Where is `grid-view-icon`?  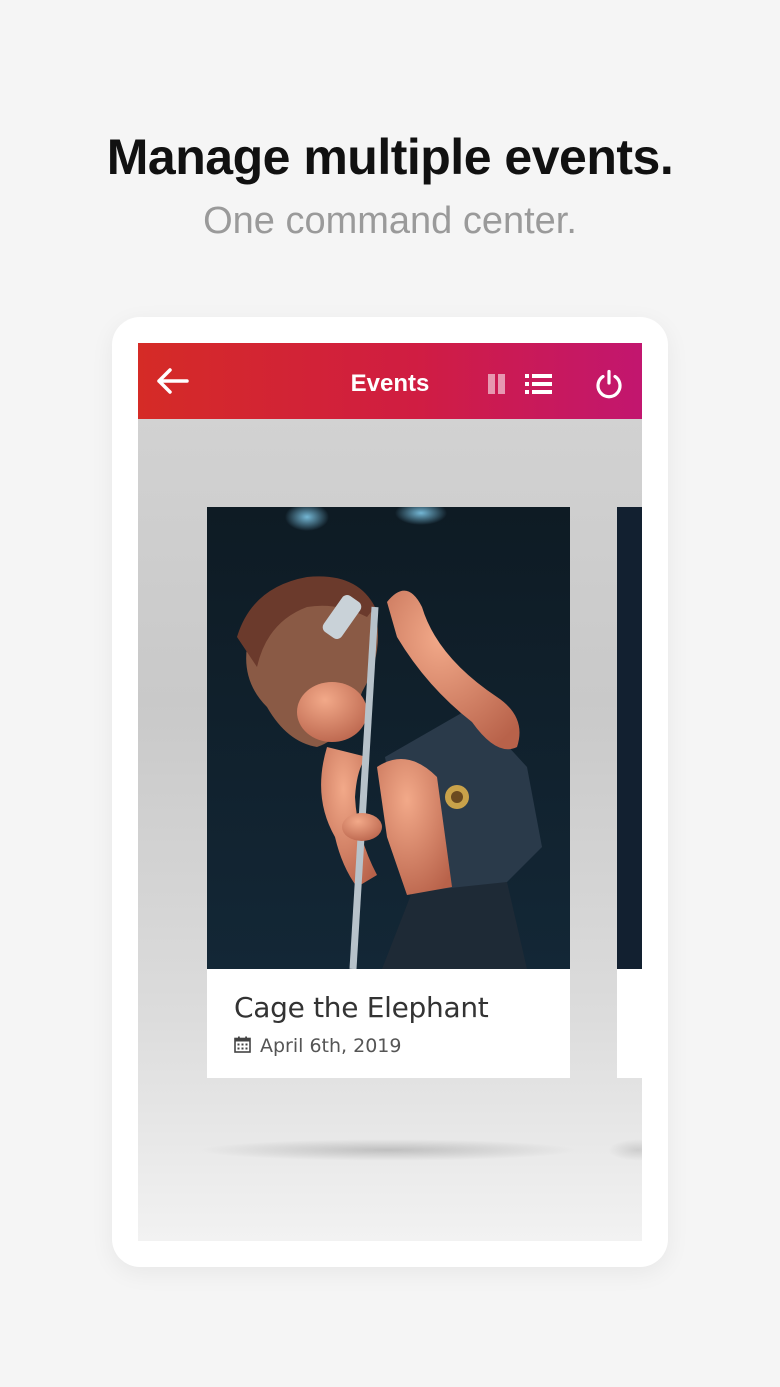
grid-view-icon is located at coordinates (496, 384).